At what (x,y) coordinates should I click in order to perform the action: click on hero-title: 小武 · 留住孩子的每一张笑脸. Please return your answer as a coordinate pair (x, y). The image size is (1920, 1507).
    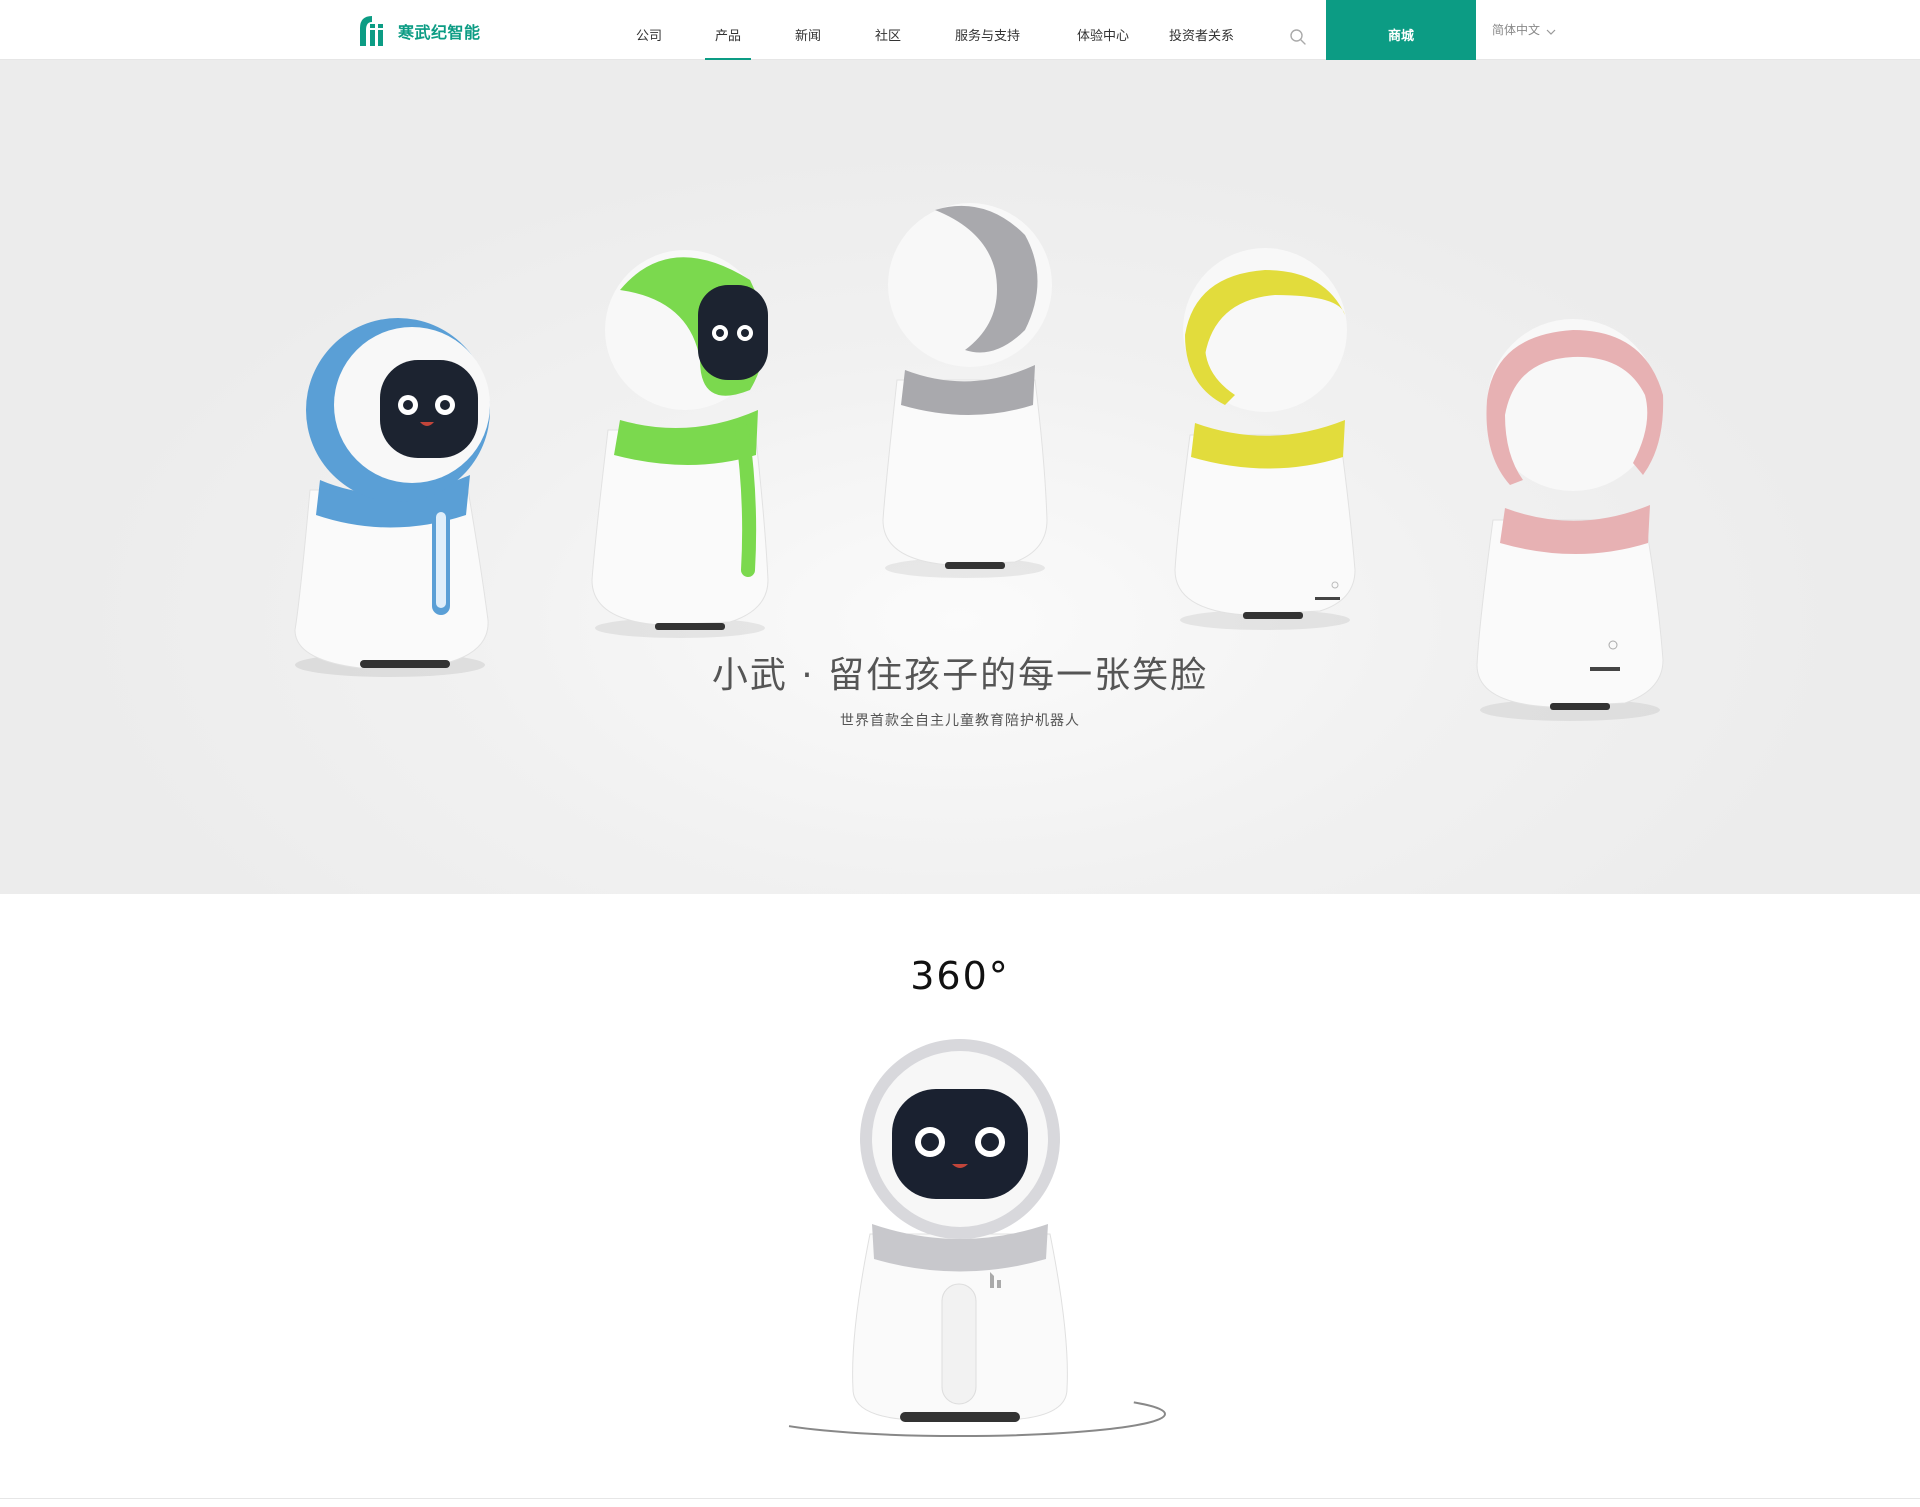
    Looking at the image, I should click on (960, 675).